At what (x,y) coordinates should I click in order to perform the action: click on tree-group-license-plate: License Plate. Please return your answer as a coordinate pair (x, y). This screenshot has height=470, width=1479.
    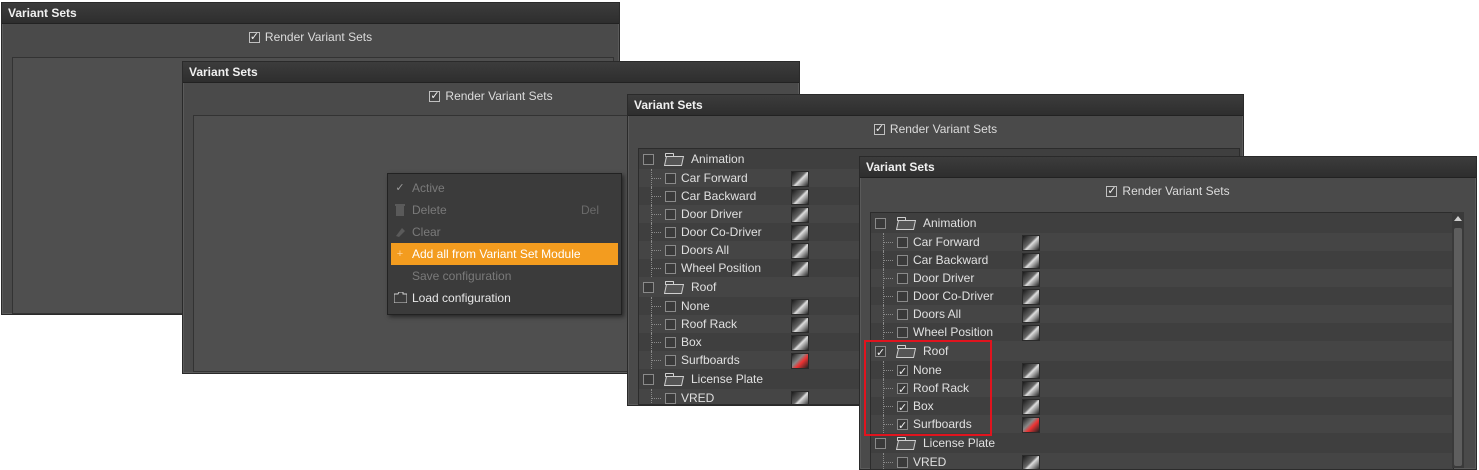
    Looking at the image, I should click on (1162, 443).